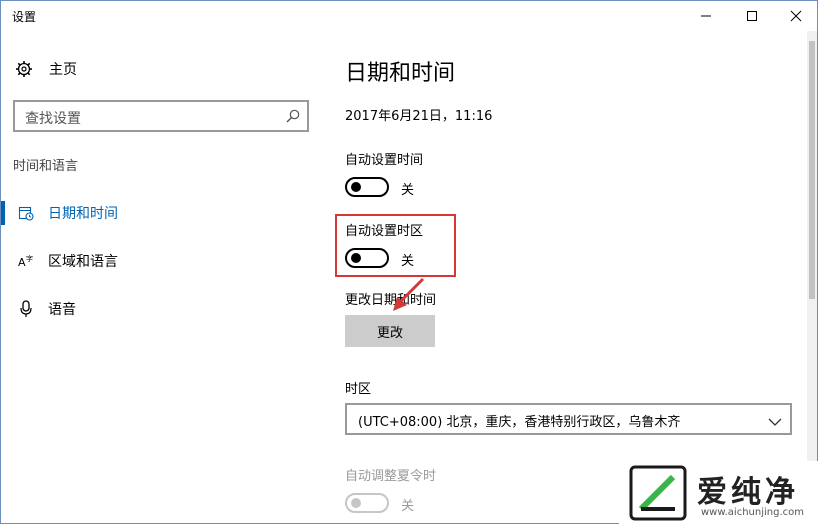 This screenshot has height=524, width=818. I want to click on active-indicator, so click(3, 213).